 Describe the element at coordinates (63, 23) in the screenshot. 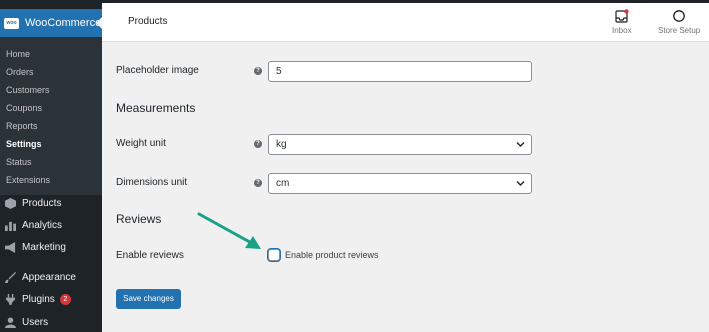

I see `woocommerce-menu-label: WooCommerce` at that location.